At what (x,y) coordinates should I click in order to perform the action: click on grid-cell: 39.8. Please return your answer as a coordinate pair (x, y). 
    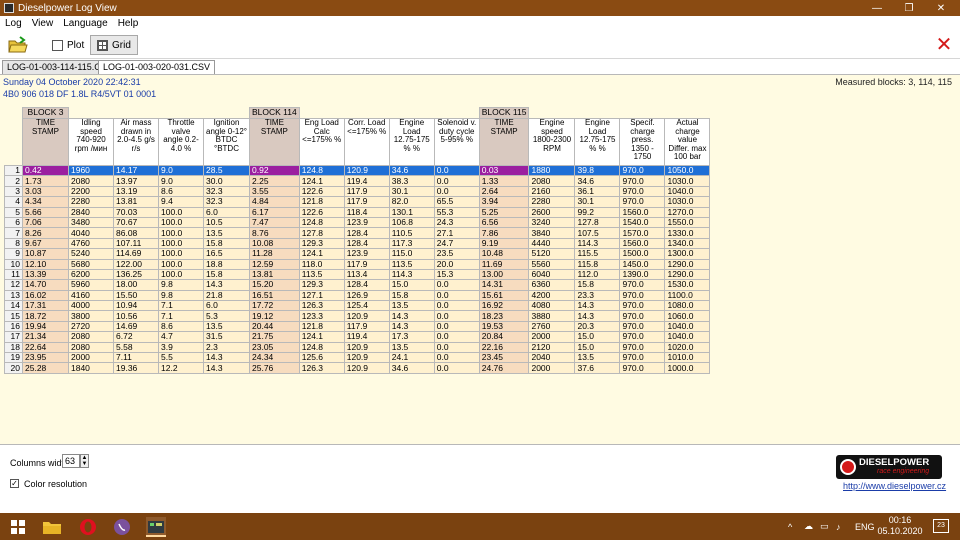
    Looking at the image, I should click on (597, 170).